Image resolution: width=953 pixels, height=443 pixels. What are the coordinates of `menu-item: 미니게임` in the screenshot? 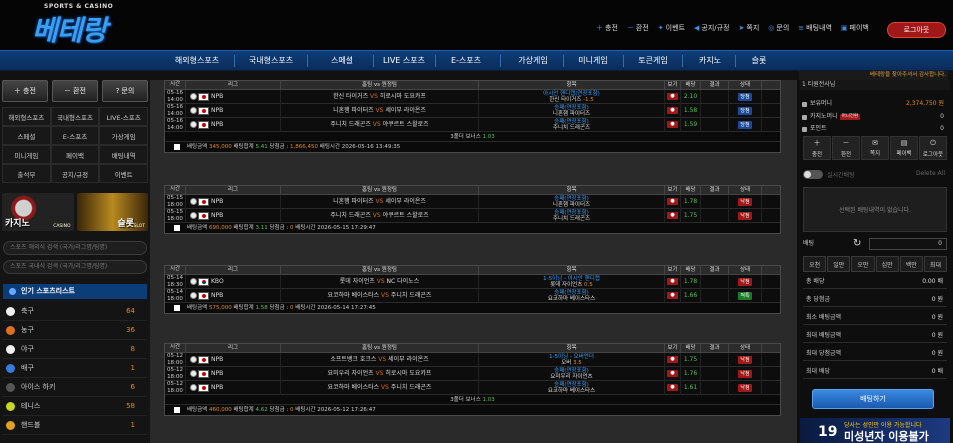 It's located at (592, 61).